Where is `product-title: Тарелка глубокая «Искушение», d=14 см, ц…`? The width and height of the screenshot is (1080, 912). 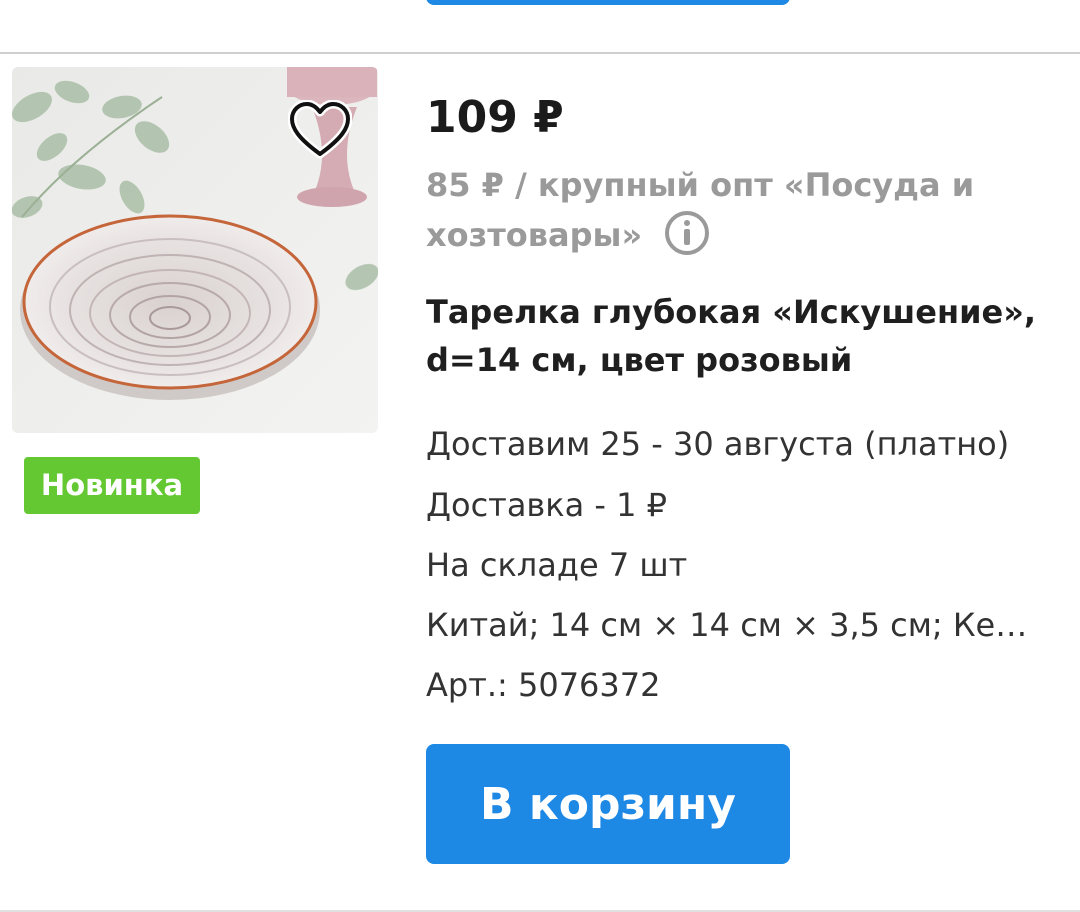 product-title: Тарелка глубокая «Искушение», d=14 см, ц… is located at coordinates (741, 336).